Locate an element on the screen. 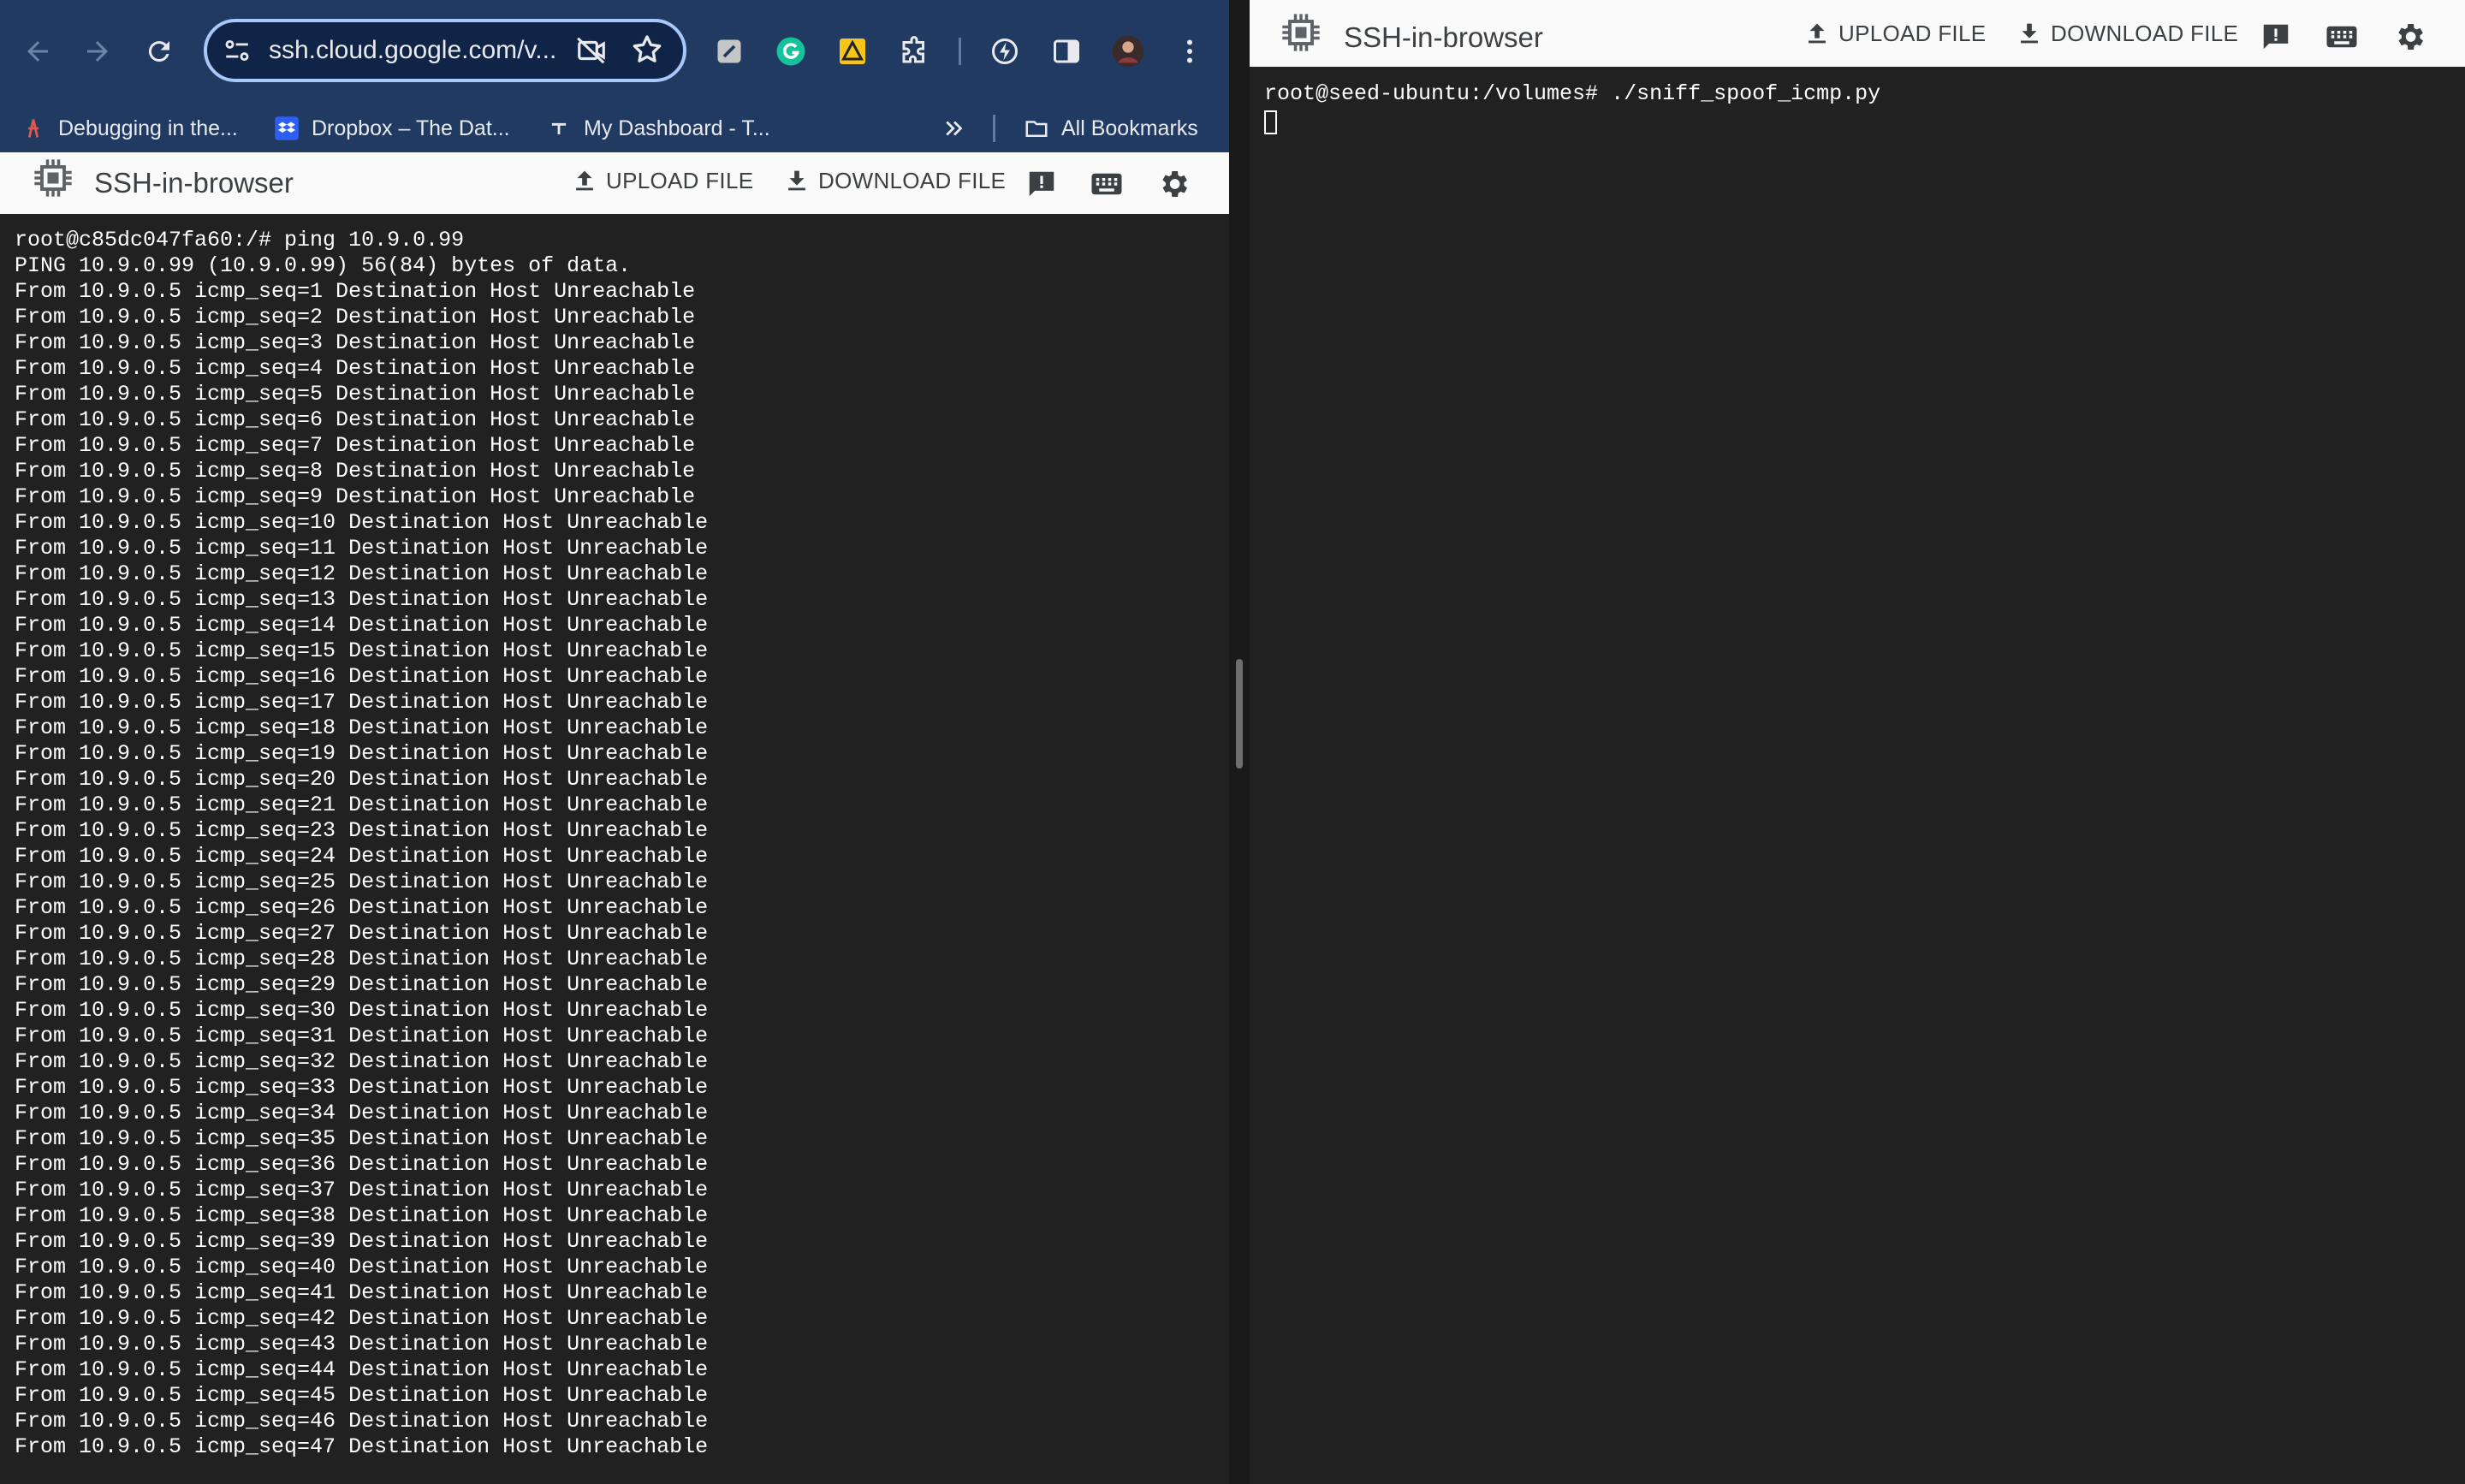 The height and width of the screenshot is (1484, 2465). site-info-icon is located at coordinates (237, 51).